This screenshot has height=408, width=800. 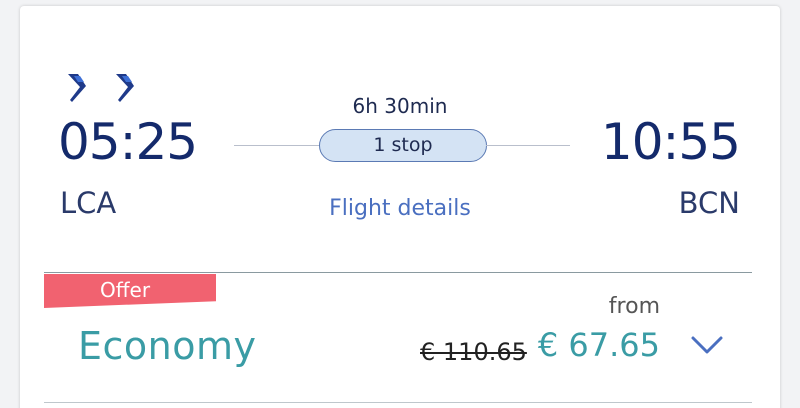 What do you see at coordinates (398, 402) in the screenshot?
I see `fare-divider-bottom` at bounding box center [398, 402].